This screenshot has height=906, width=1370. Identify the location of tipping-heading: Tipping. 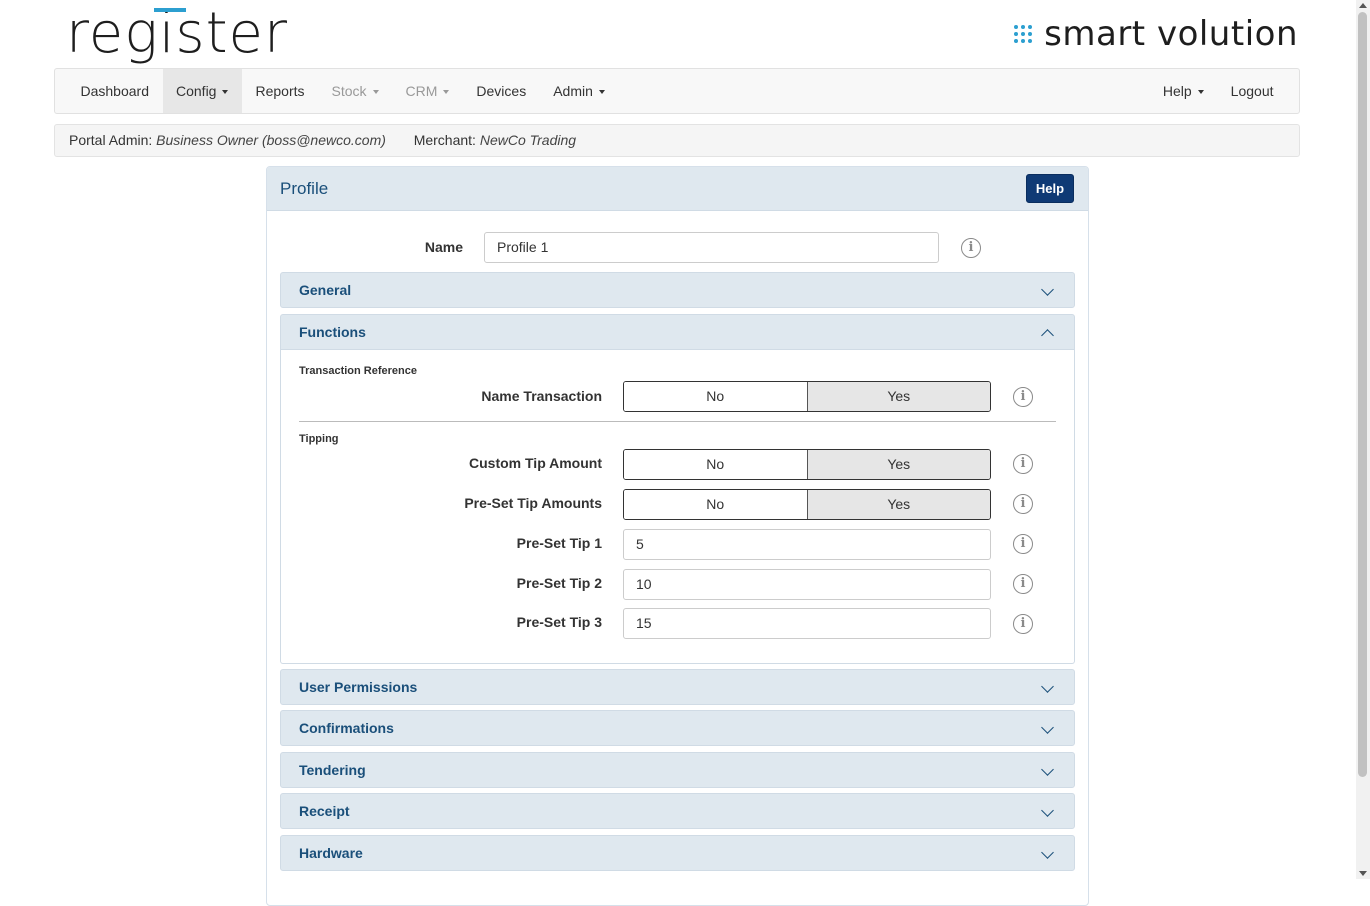
(319, 439).